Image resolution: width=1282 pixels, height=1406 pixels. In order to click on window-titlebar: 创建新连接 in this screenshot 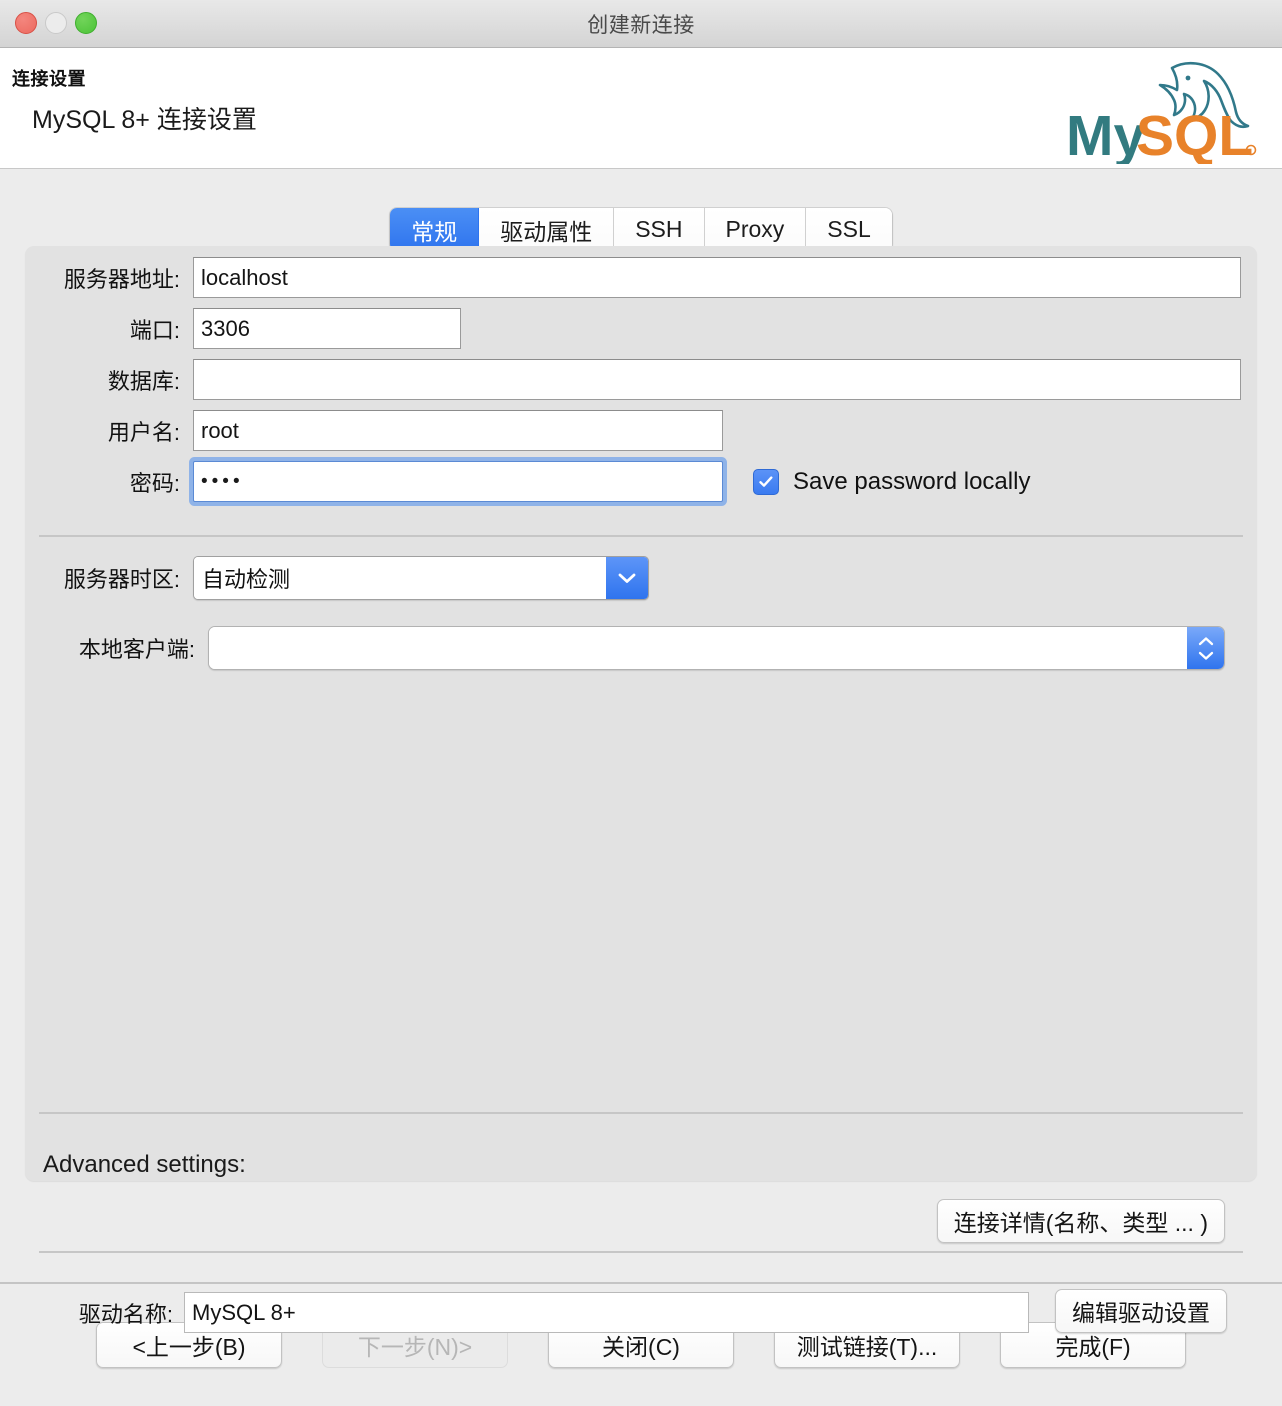, I will do `click(641, 24)`.